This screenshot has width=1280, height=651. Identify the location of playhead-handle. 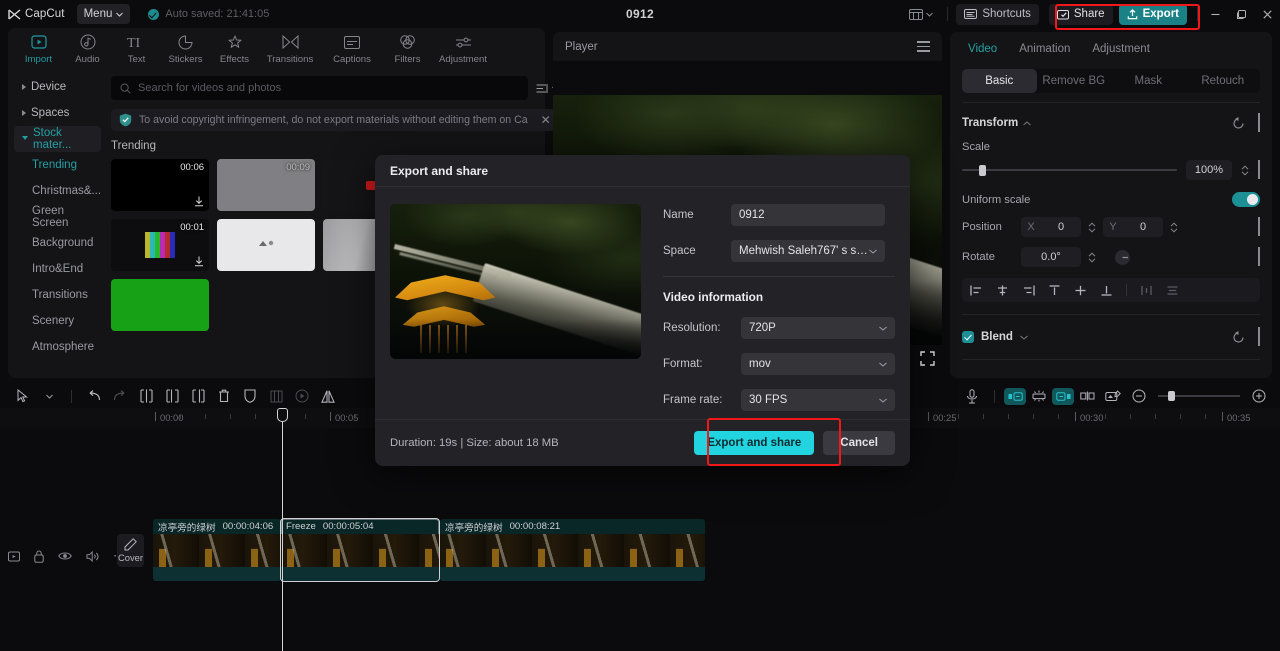
(282, 415).